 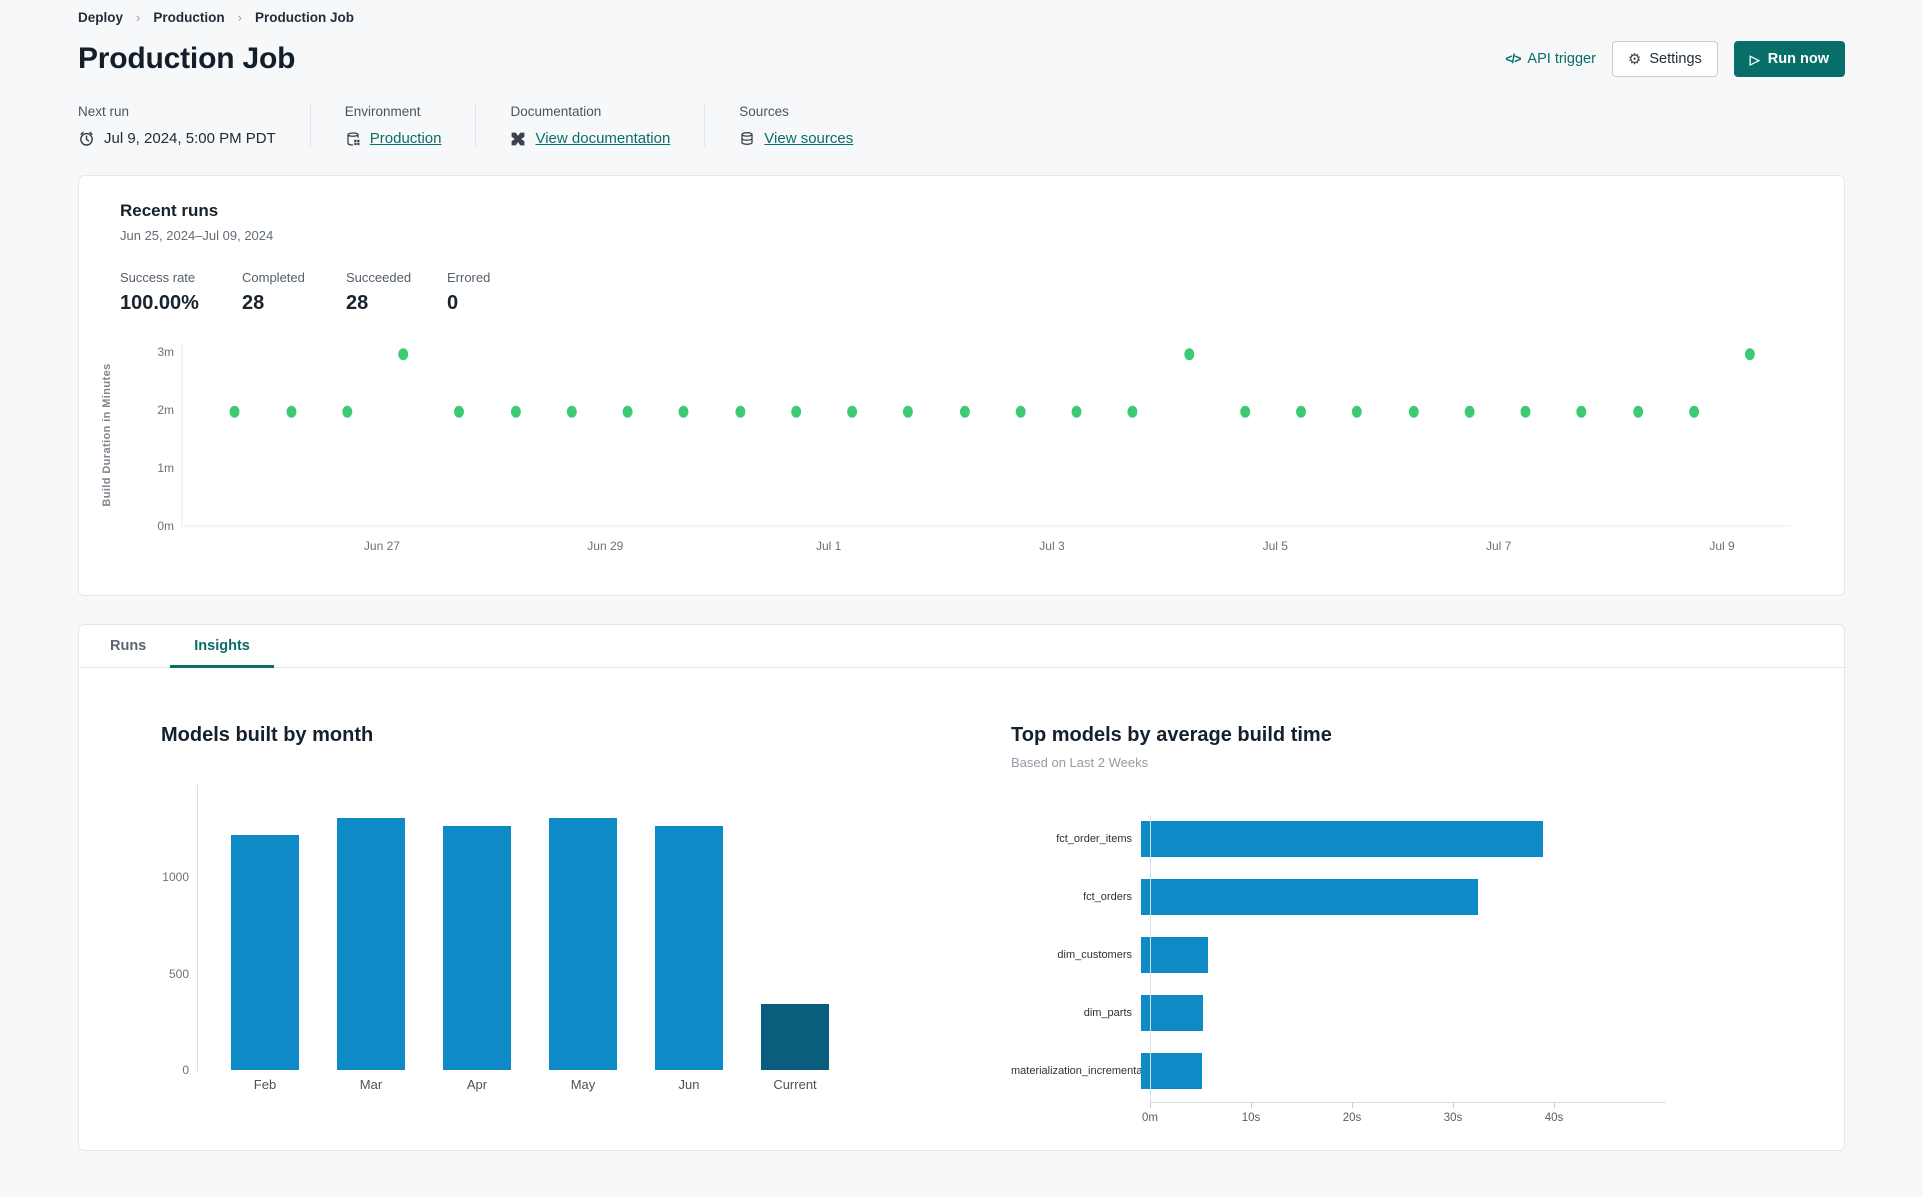 I want to click on stat-errored: Errored 0, so click(x=492, y=292).